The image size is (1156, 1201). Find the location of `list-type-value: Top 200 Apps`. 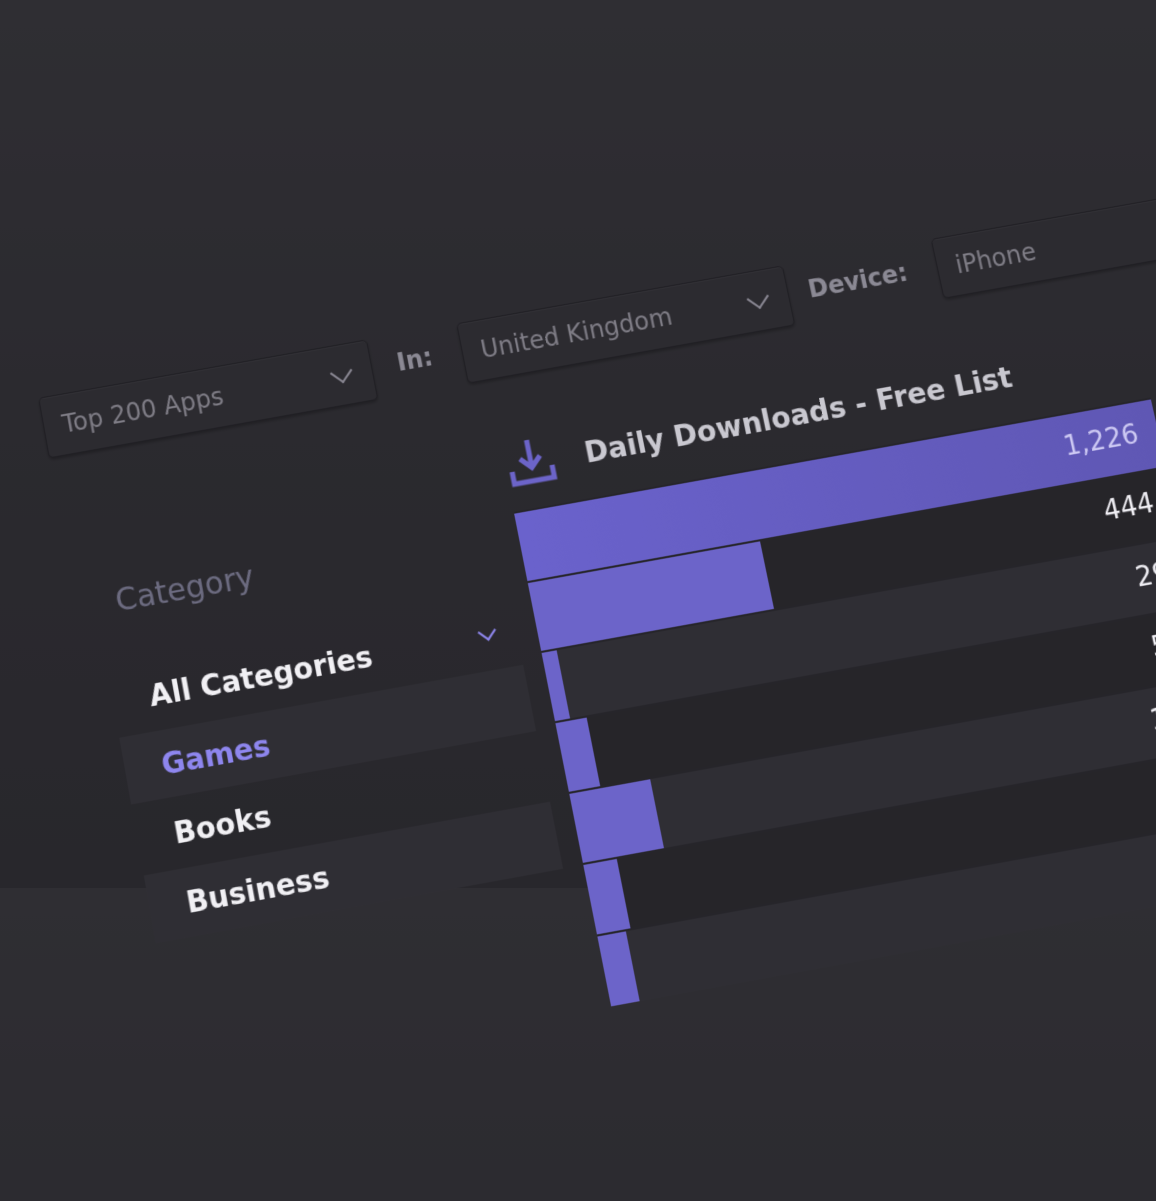

list-type-value: Top 200 Apps is located at coordinates (143, 410).